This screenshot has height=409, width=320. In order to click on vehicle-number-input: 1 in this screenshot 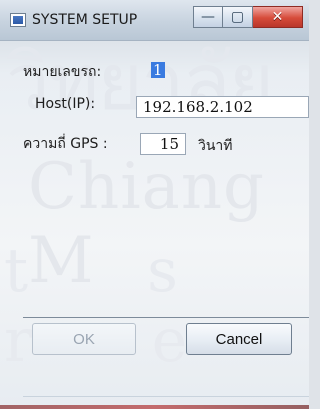, I will do `click(161, 70)`.